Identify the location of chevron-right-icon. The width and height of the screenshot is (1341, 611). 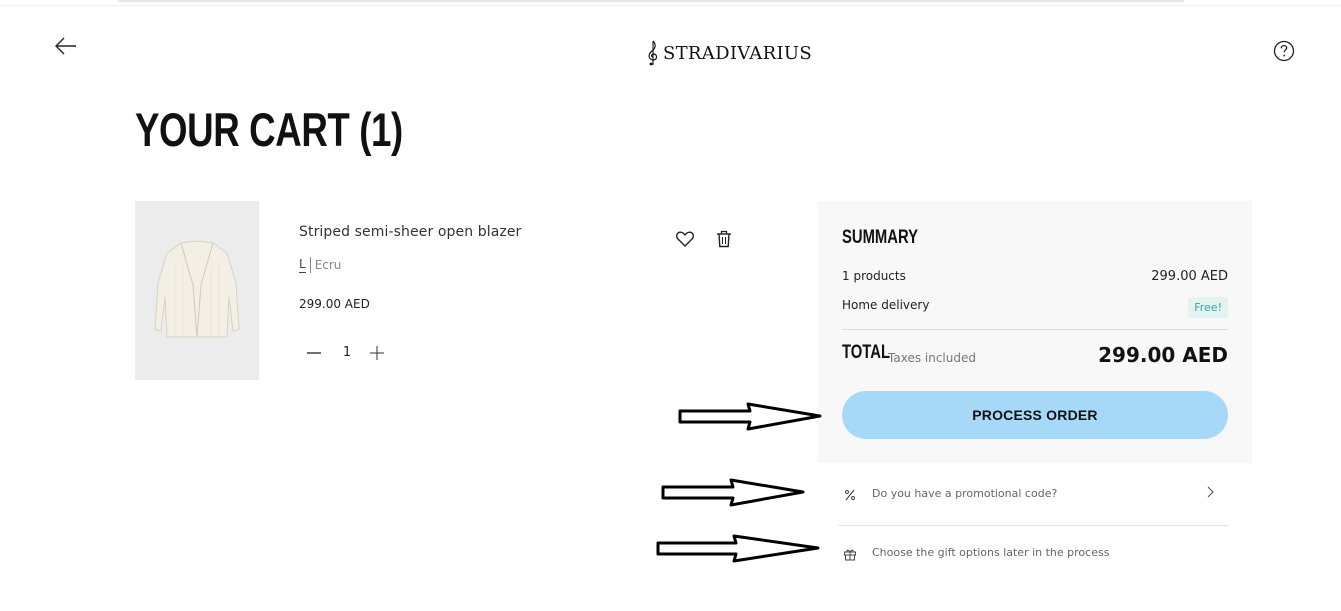
(1210, 492).